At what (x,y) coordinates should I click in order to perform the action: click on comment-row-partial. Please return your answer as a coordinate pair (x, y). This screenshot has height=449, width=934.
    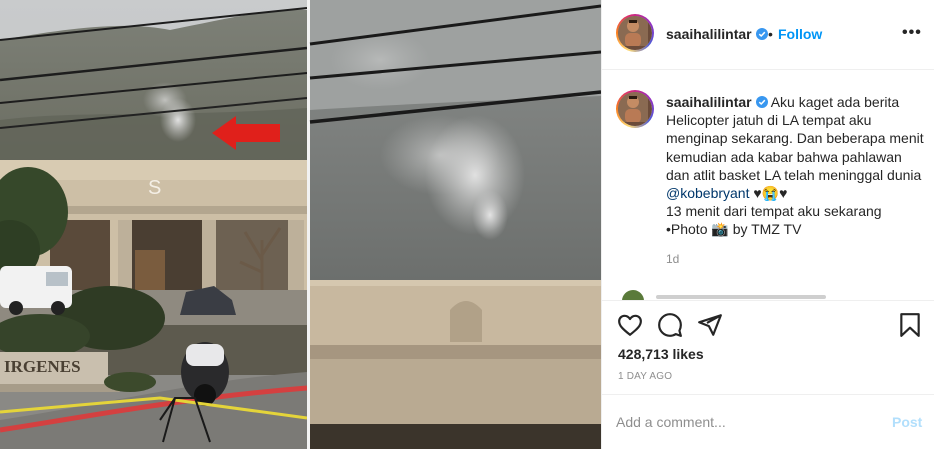
    Looking at the image, I should click on (741, 295).